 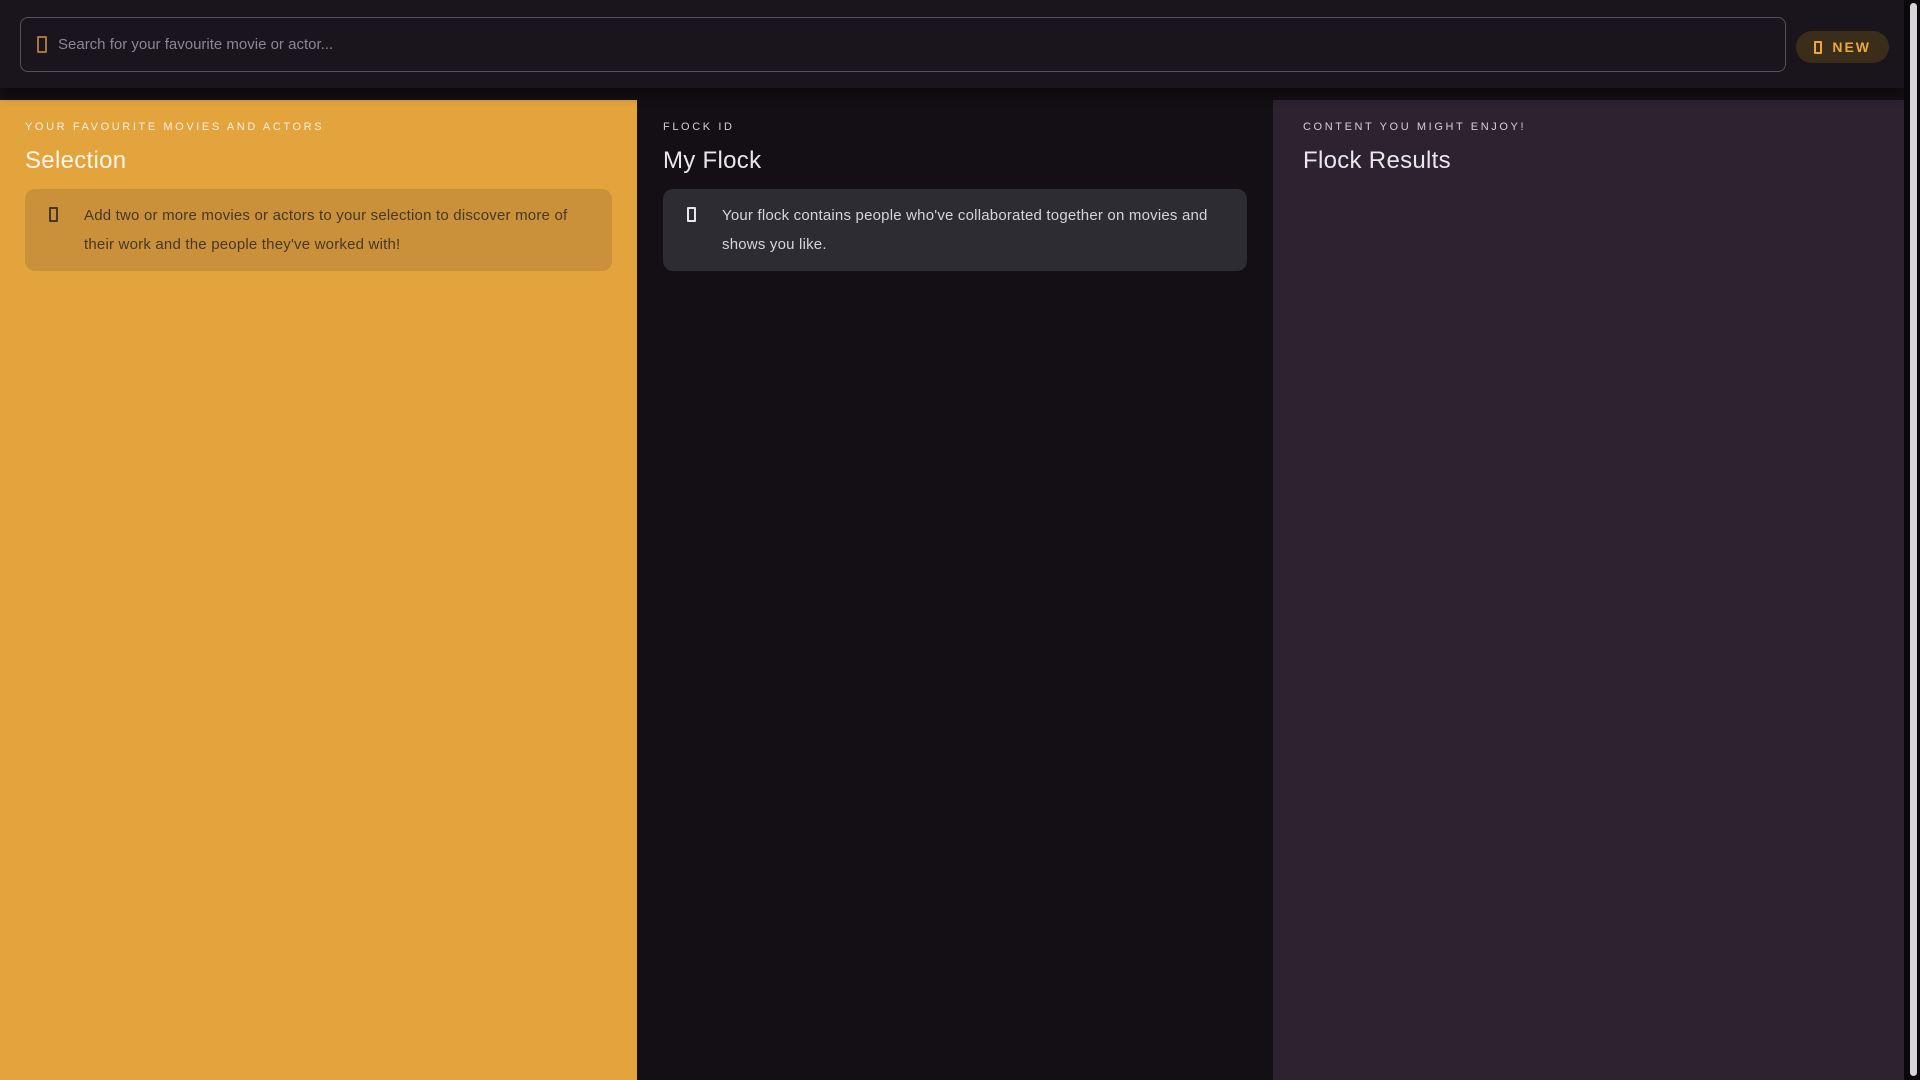 What do you see at coordinates (76, 160) in the screenshot?
I see `selection-title: Selection` at bounding box center [76, 160].